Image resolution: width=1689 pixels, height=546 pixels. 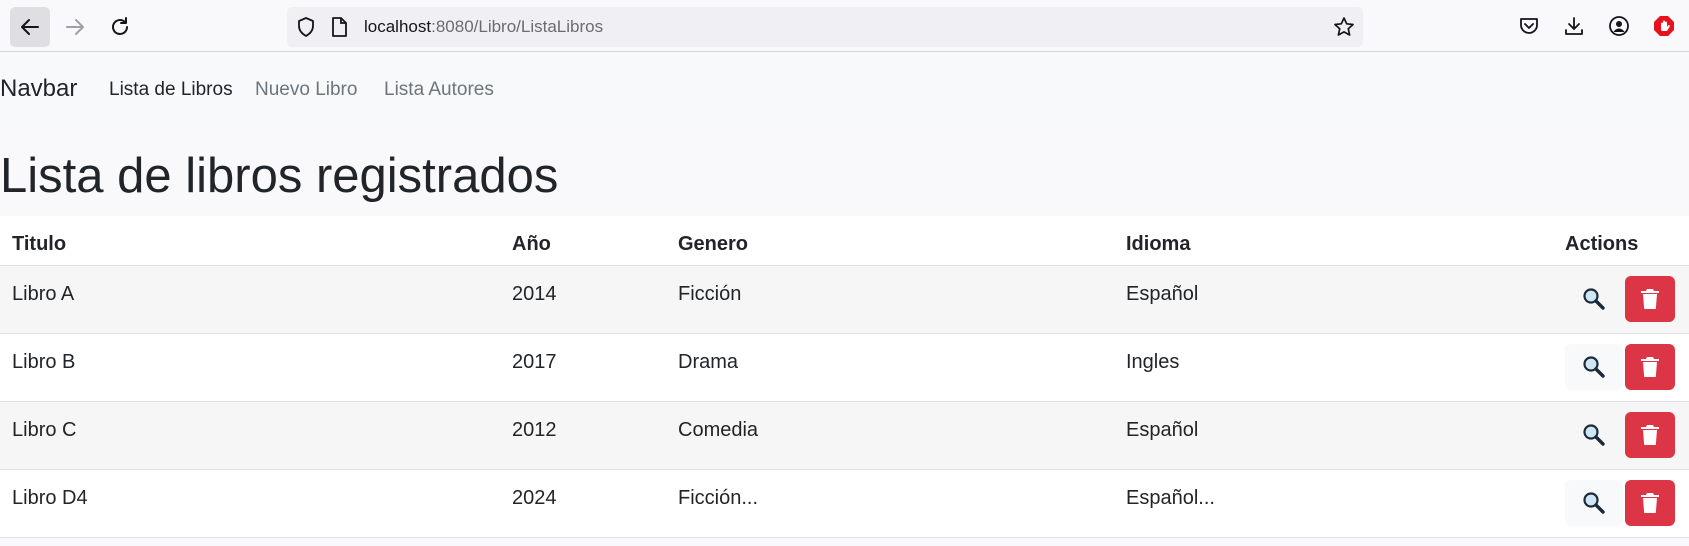 I want to click on arrow-left-icon, so click(x=30, y=27).